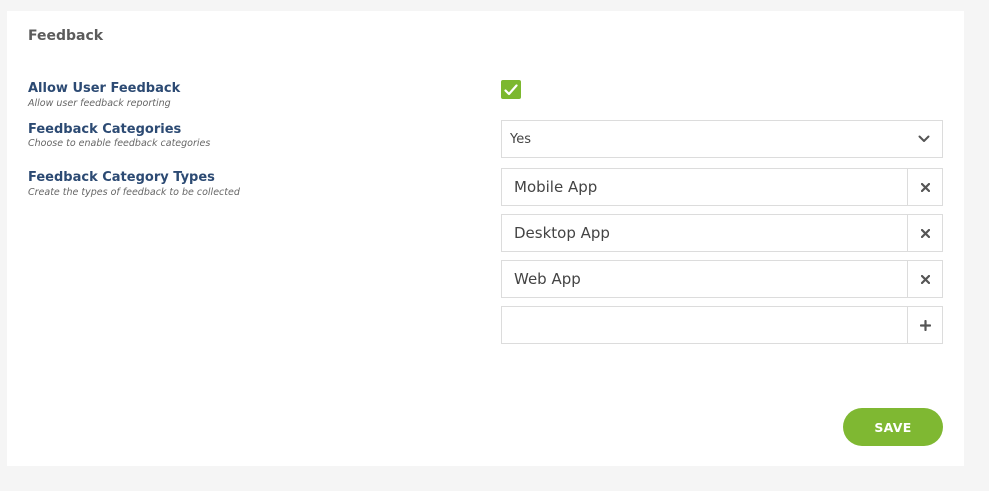 The height and width of the screenshot is (491, 989). Describe the element at coordinates (520, 139) in the screenshot. I see `select-value: Yes` at that location.